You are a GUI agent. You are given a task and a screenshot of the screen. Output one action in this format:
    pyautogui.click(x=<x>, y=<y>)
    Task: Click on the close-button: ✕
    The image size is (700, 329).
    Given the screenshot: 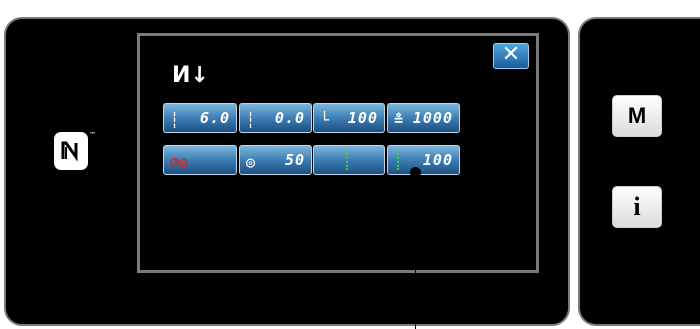 What is the action you would take?
    pyautogui.click(x=511, y=56)
    